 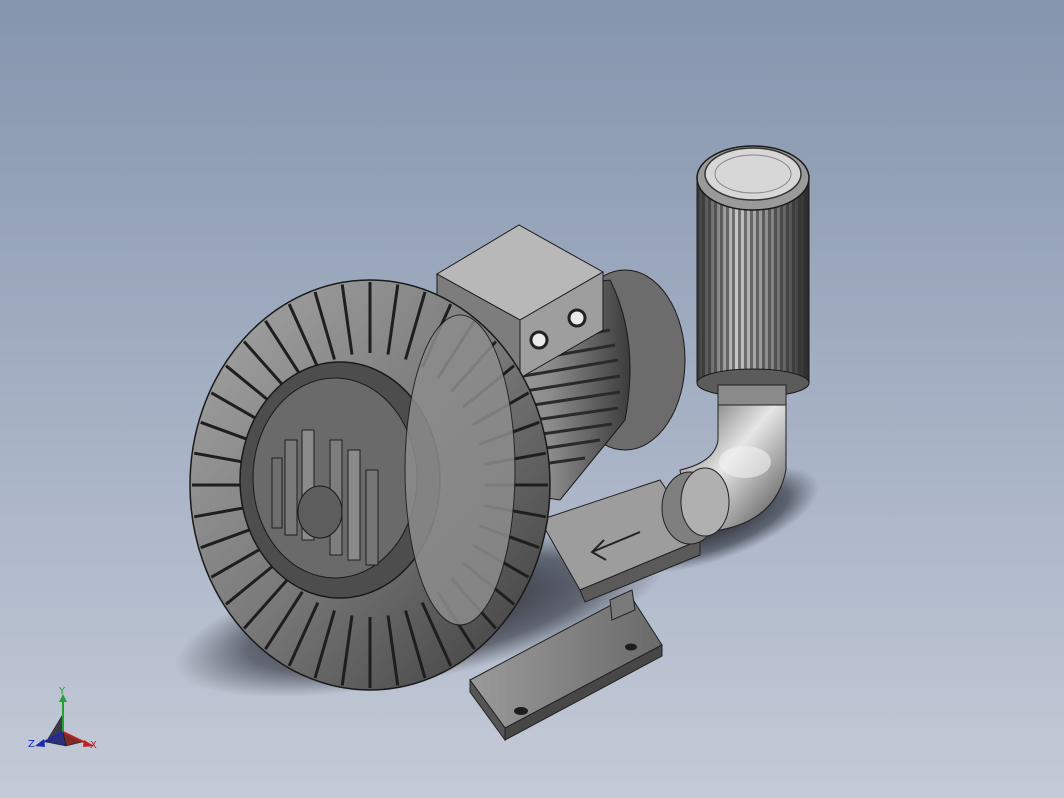 What do you see at coordinates (631, 647) in the screenshot?
I see `mount-hole-back` at bounding box center [631, 647].